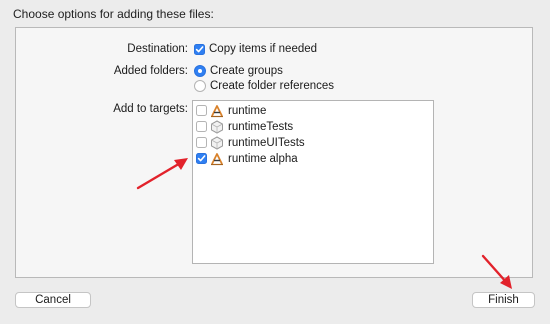 The height and width of the screenshot is (324, 550). Describe the element at coordinates (199, 49) in the screenshot. I see `copy-items-checkbox` at that location.